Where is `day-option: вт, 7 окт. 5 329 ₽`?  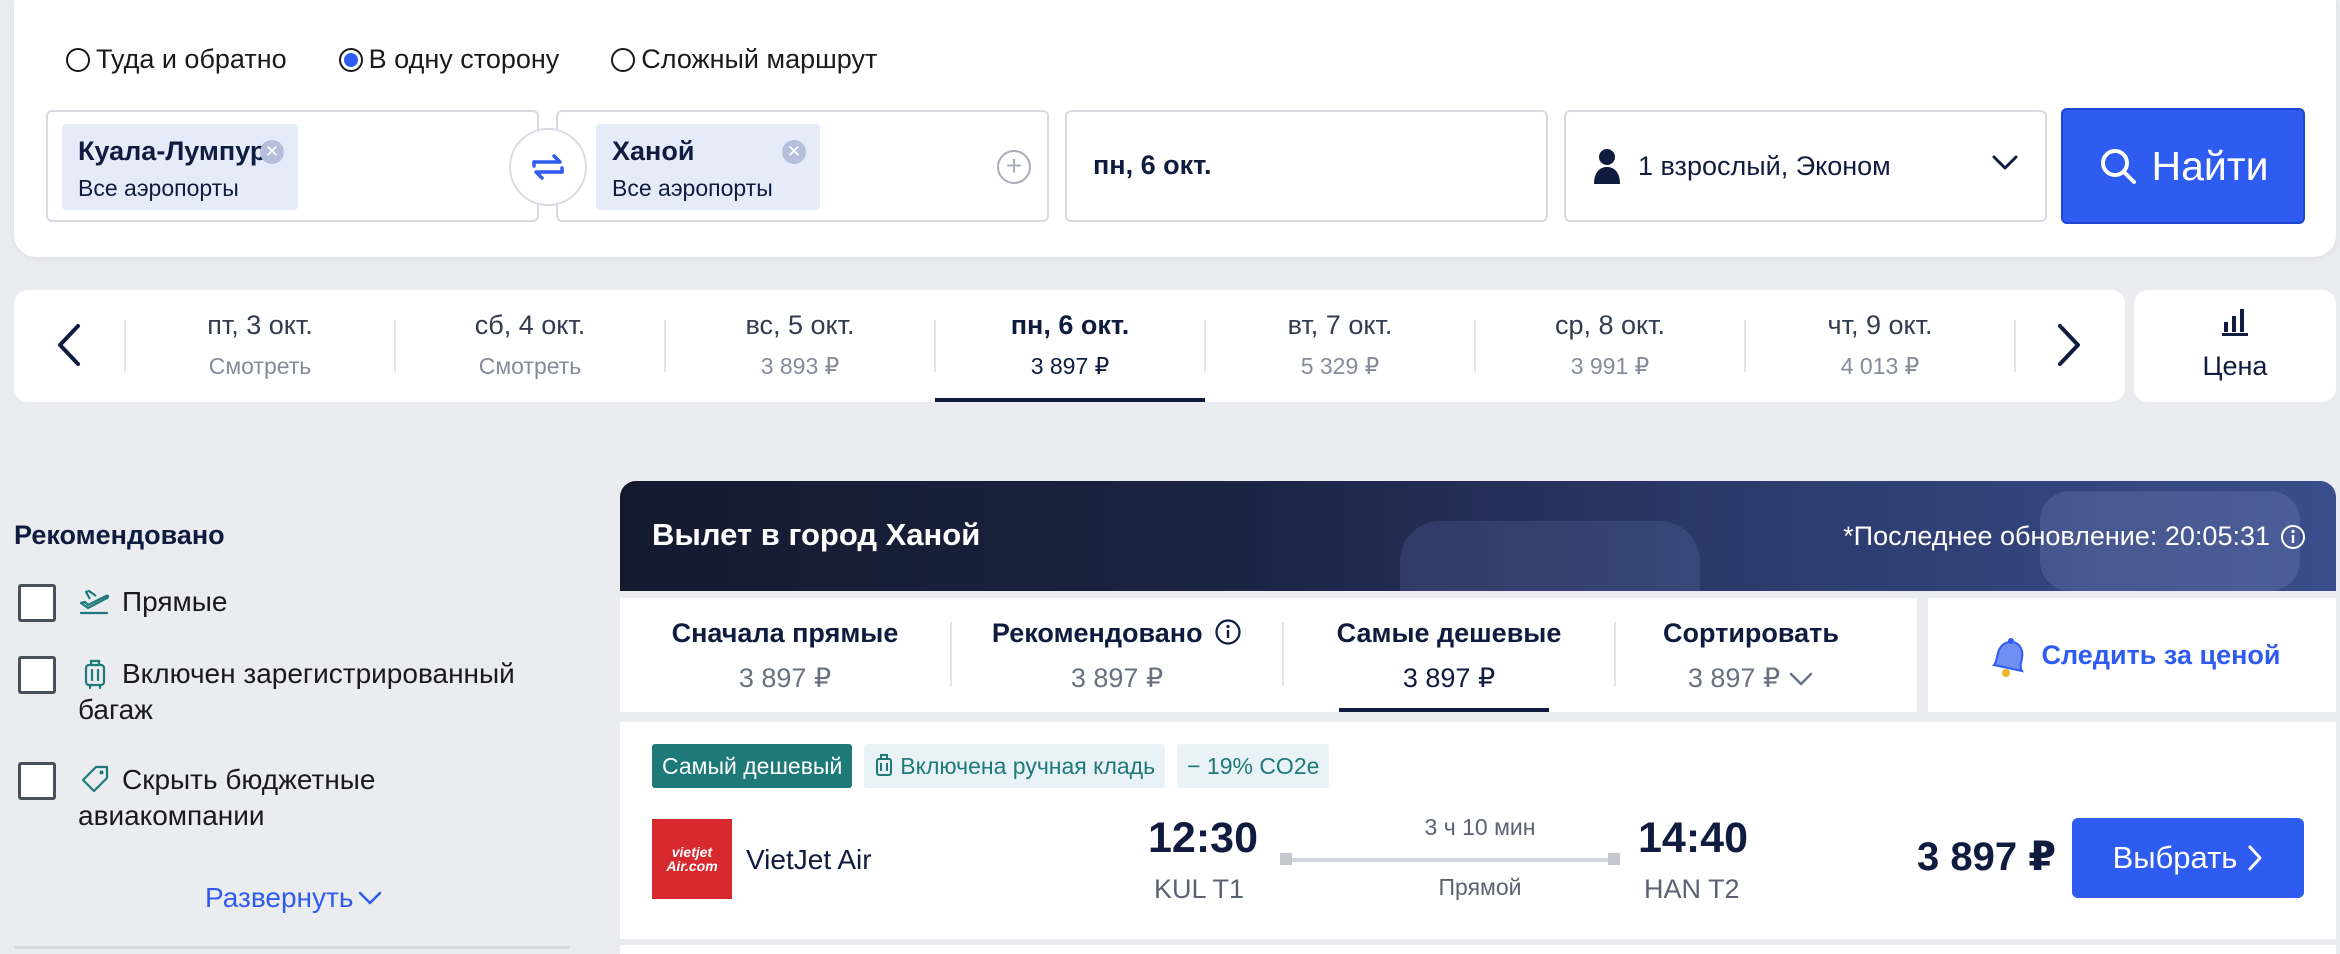
day-option: вт, 7 окт. 5 329 ₽ is located at coordinates (1340, 346).